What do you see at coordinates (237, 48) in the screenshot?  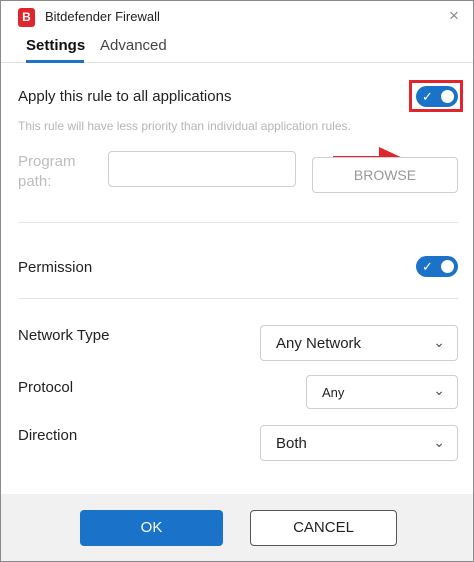 I see `tab-bar: Settings Advanced` at bounding box center [237, 48].